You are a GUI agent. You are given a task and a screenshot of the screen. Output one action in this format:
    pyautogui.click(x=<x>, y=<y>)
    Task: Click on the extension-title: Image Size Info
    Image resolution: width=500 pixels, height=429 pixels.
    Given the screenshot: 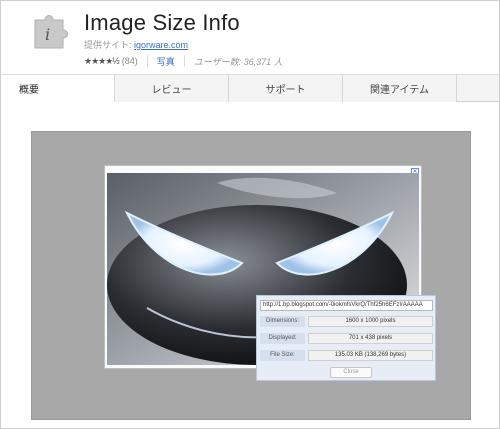 What is the action you would take?
    pyautogui.click(x=162, y=22)
    